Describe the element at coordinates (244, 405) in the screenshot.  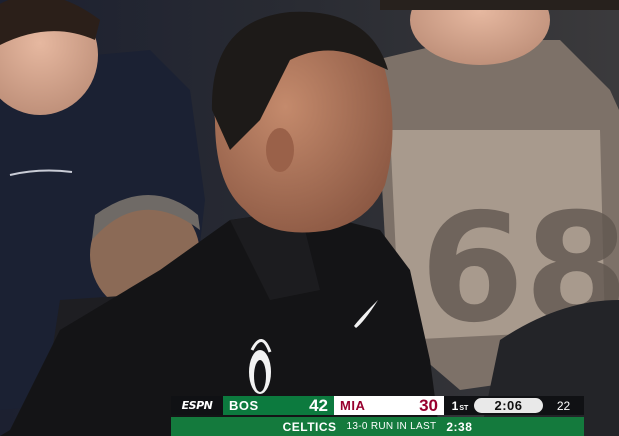
I see `away-team-abbr: BOS` at that location.